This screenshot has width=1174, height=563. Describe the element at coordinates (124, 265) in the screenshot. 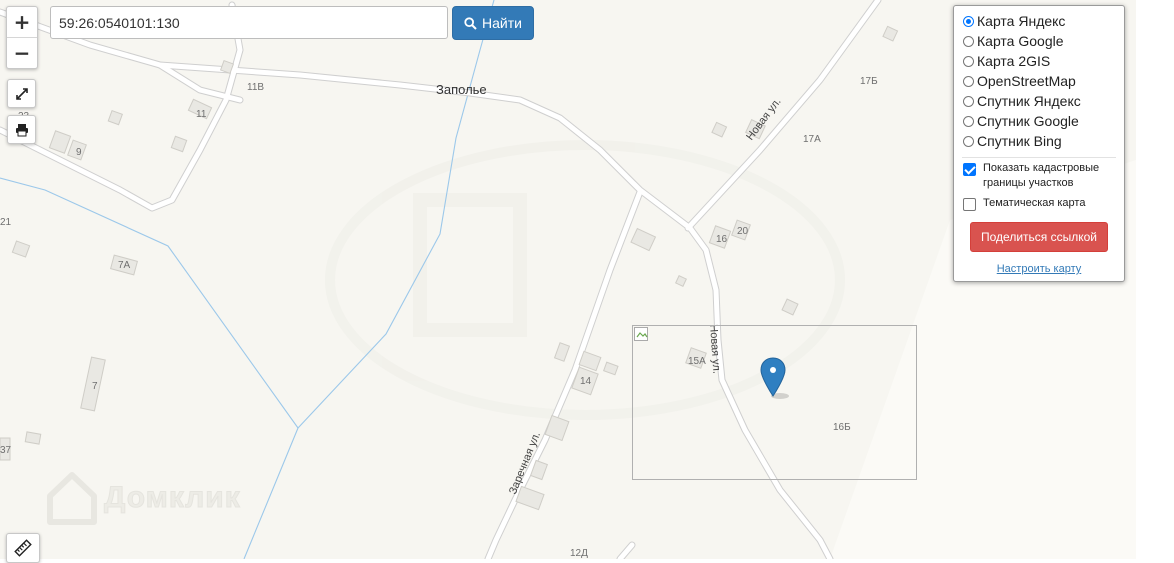

I see `house-number: 7А` at that location.